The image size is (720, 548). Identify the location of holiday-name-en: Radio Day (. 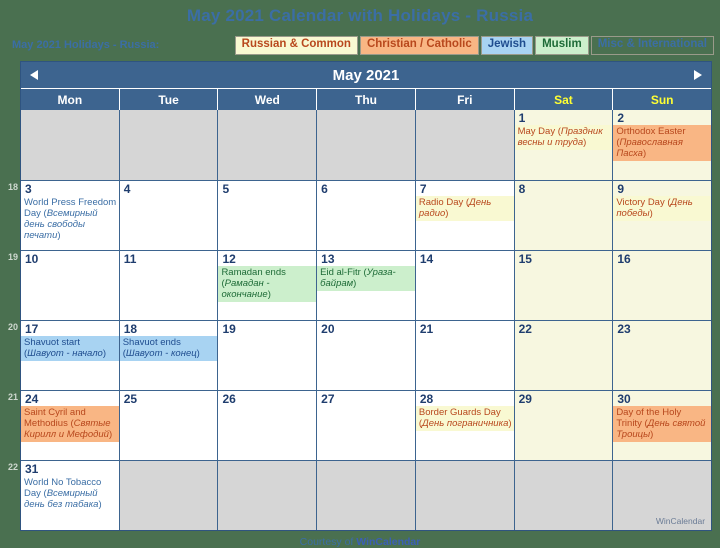
(444, 202).